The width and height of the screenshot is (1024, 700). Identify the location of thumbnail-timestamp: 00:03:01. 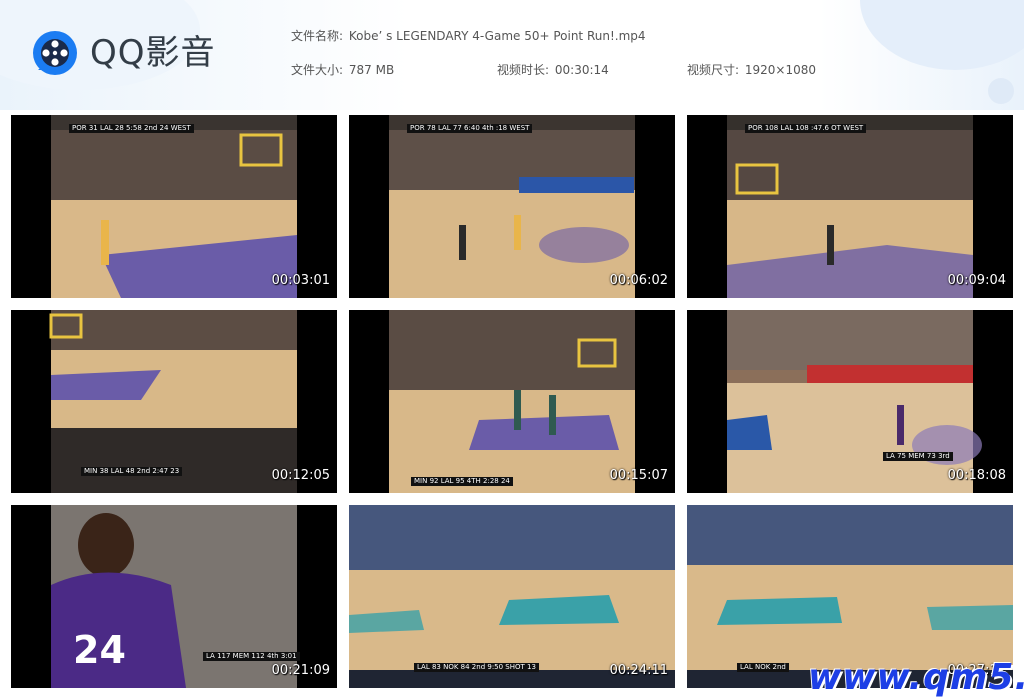
(300, 280).